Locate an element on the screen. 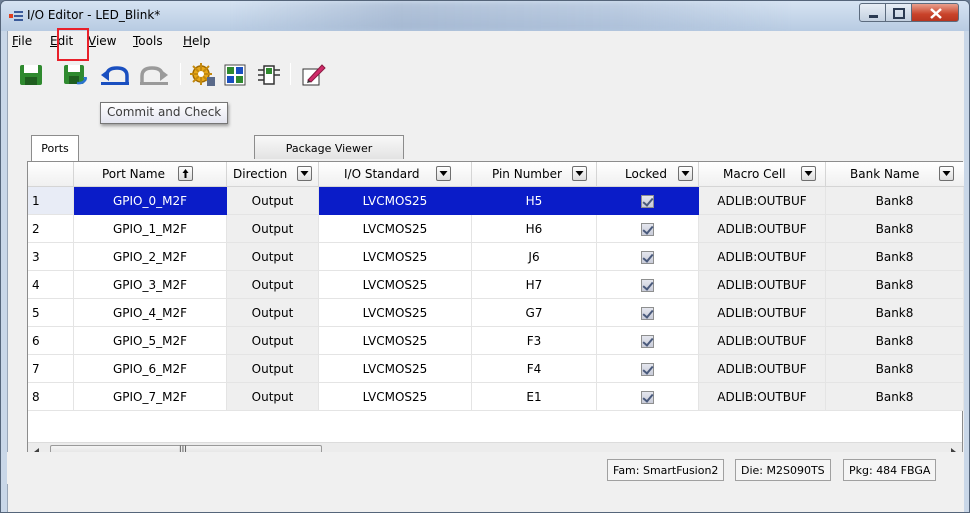 The height and width of the screenshot is (513, 970). minimize-button is located at coordinates (872, 12).